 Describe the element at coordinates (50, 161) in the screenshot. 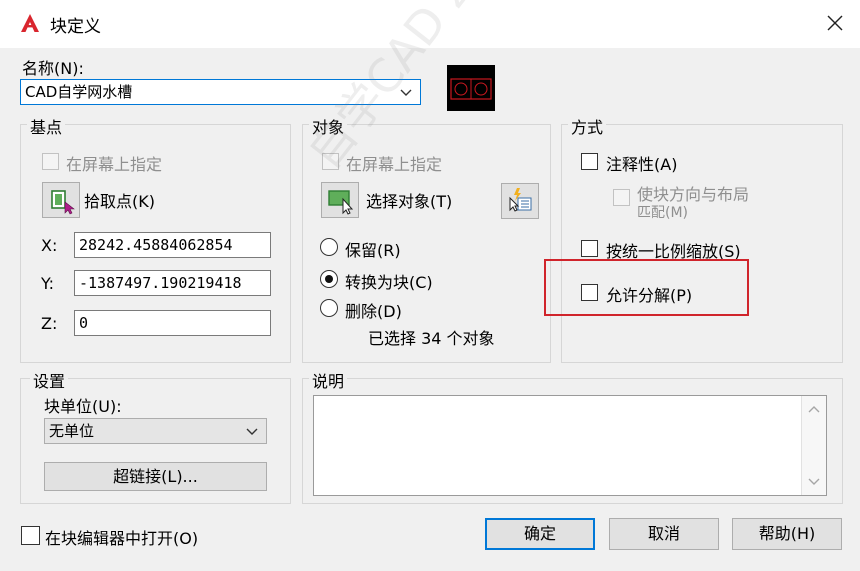

I see `base-specify-onscreen-checkbox` at that location.